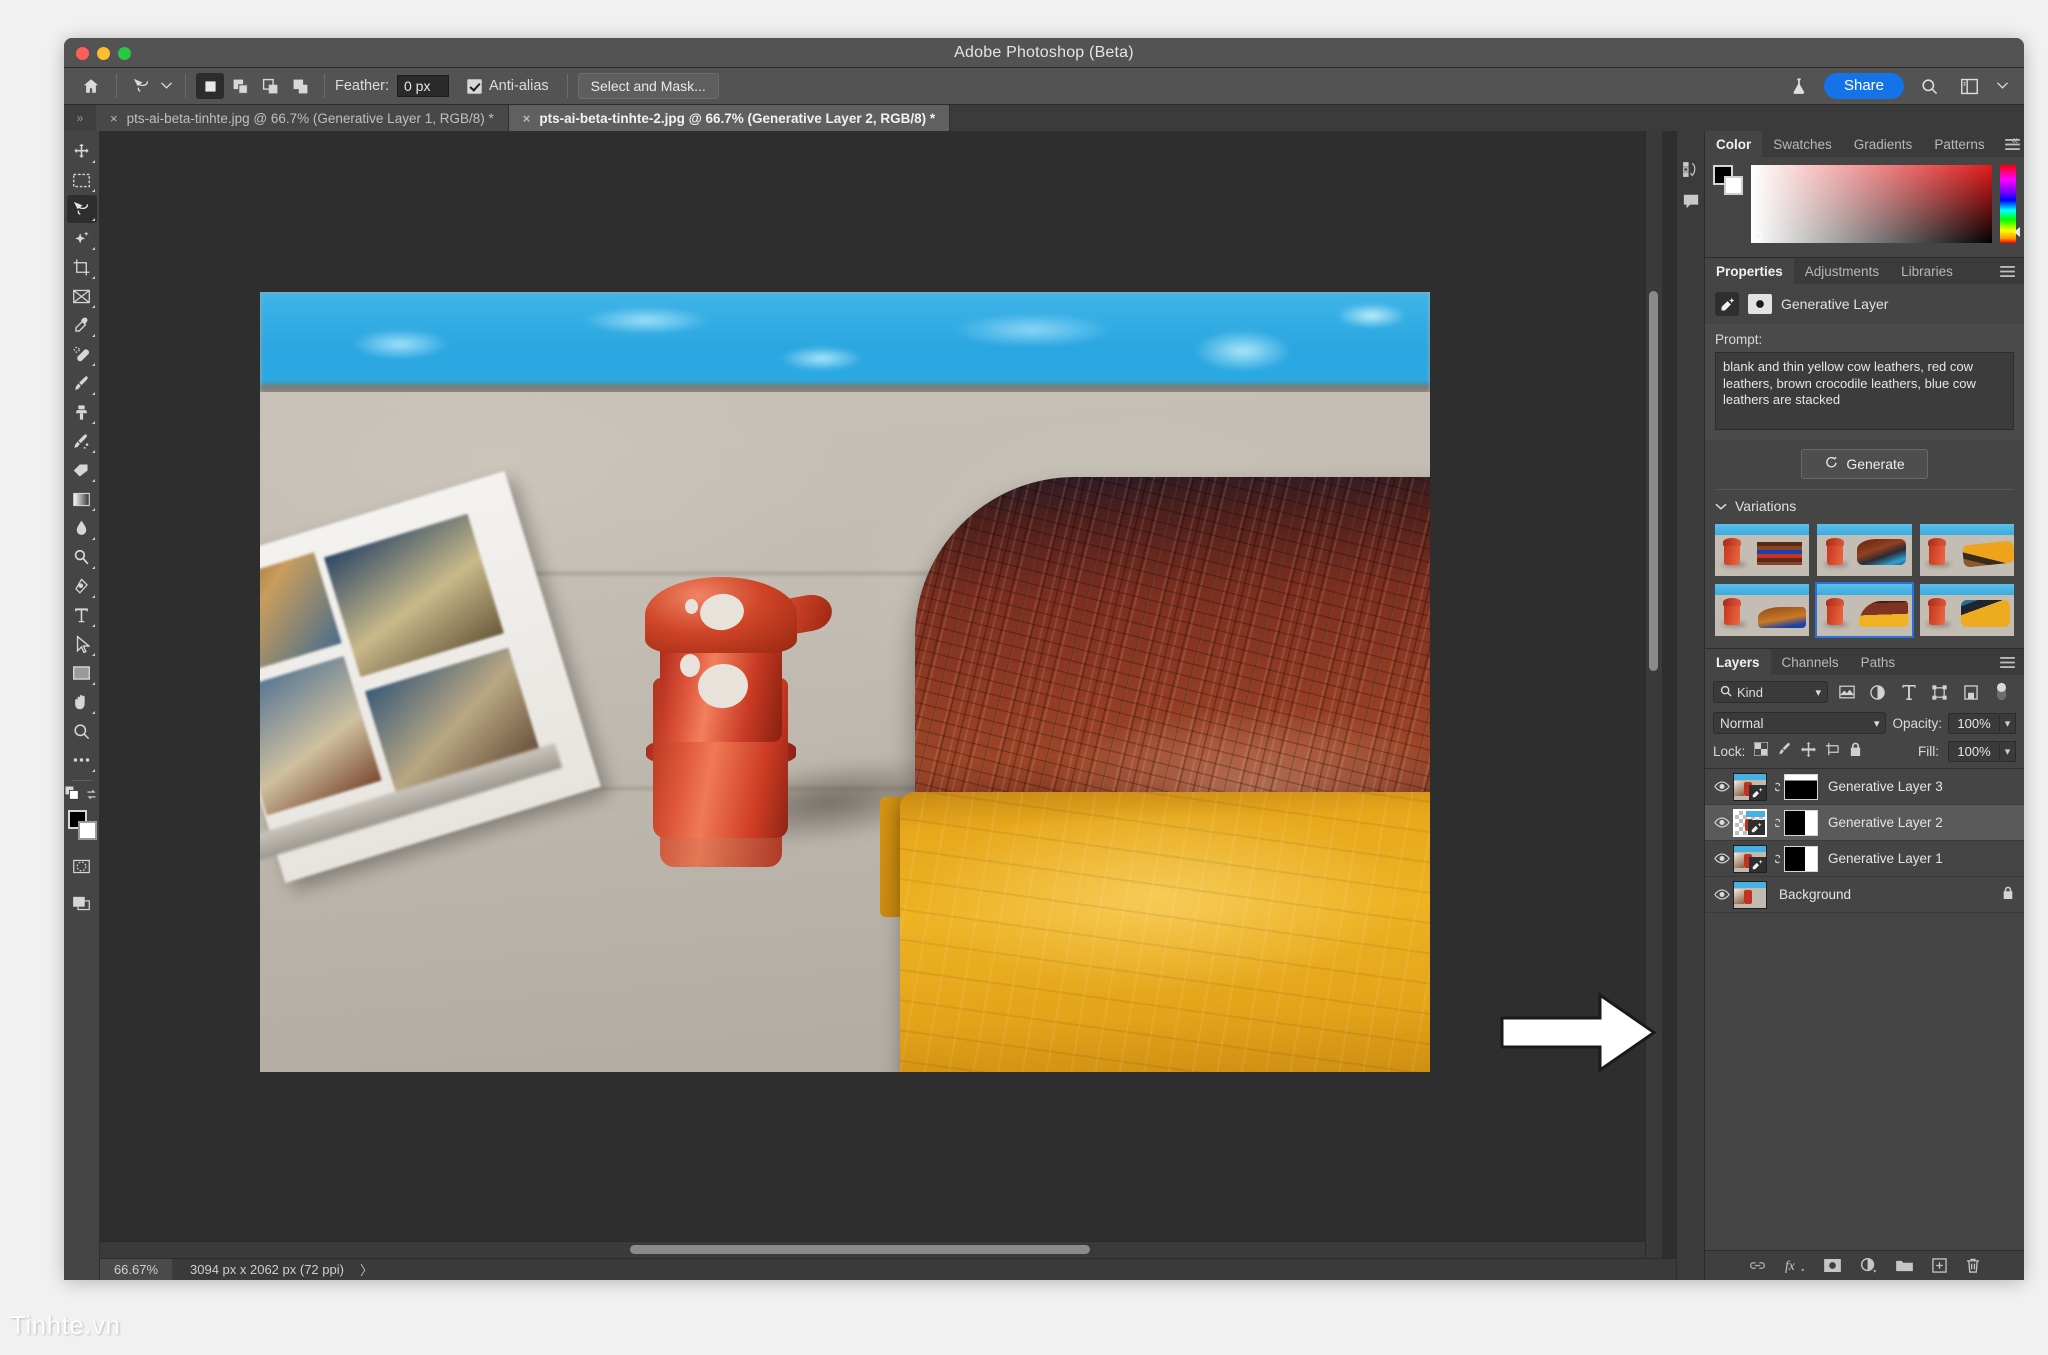  I want to click on hue-slider, so click(2010, 204).